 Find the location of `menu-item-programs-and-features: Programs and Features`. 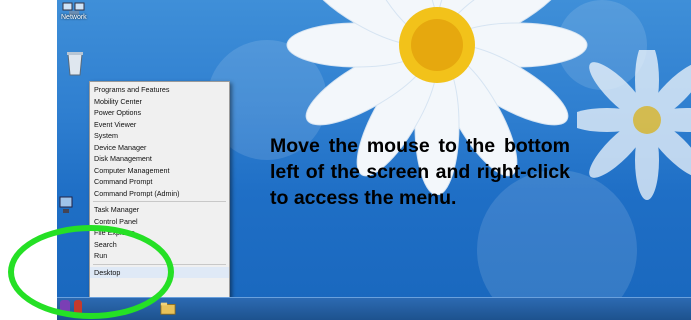

menu-item-programs-and-features: Programs and Features is located at coordinates (159, 90).